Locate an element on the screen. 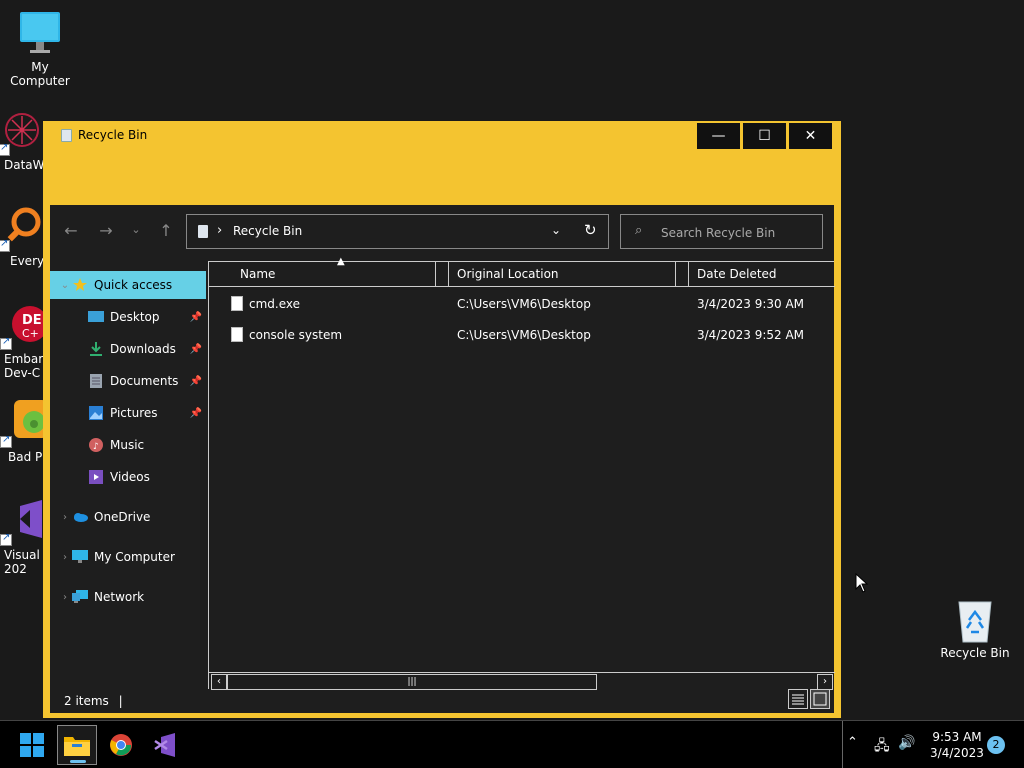 This screenshot has height=768, width=1024. network-icon is located at coordinates (80, 597).